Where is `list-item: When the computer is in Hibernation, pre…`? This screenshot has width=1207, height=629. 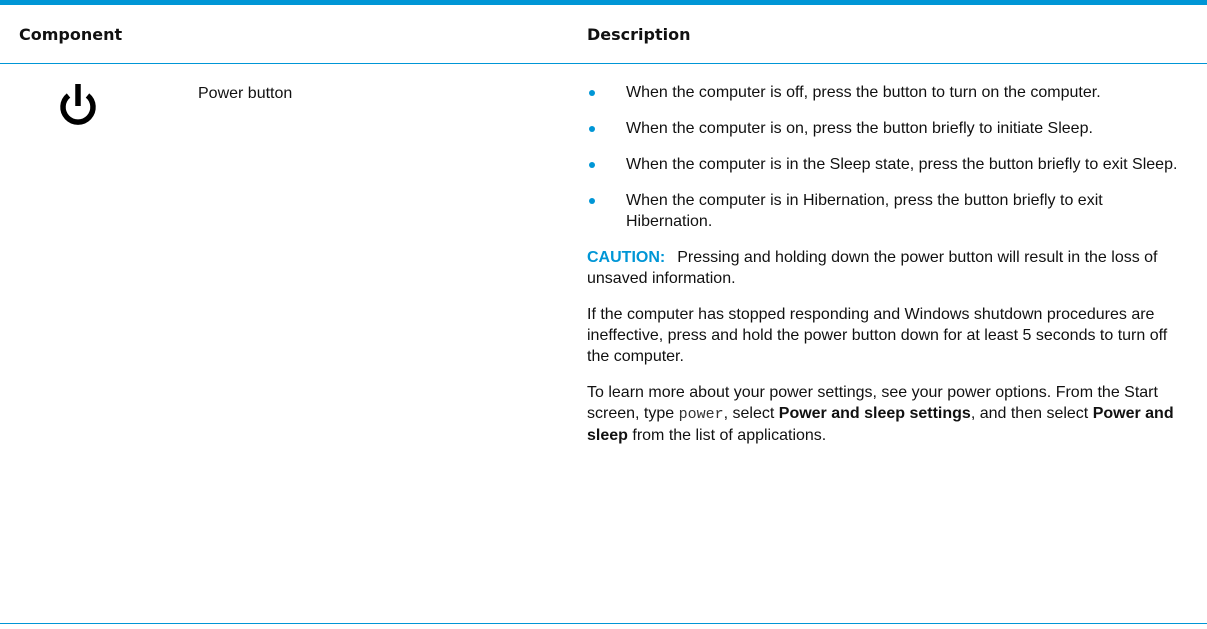
list-item: When the computer is in Hibernation, pre… is located at coordinates (887, 211).